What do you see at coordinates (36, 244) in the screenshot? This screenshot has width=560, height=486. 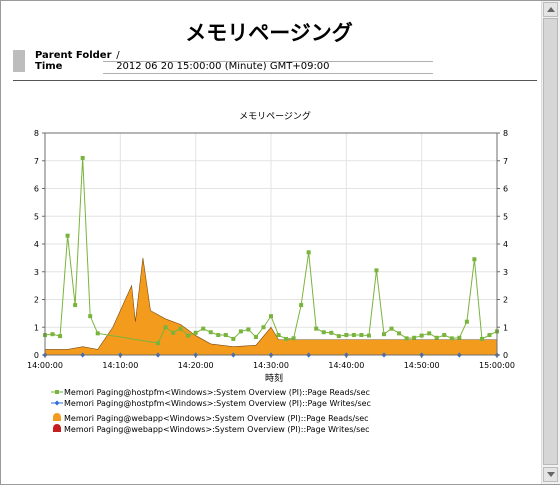 I see `y-tick-label-left: 4` at bounding box center [36, 244].